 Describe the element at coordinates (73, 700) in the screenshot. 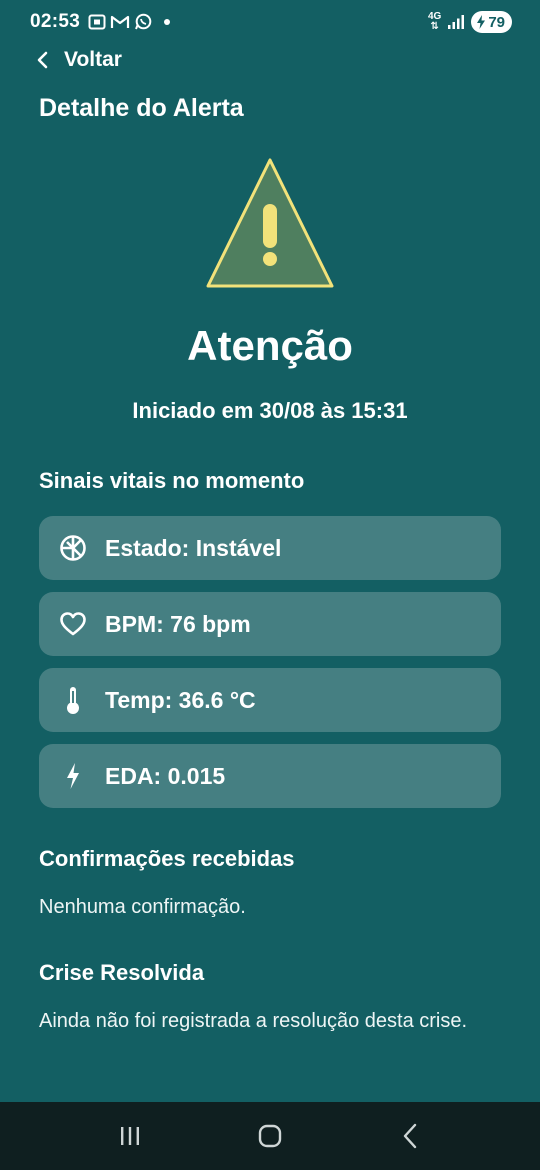

I see `thermometer-icon` at that location.